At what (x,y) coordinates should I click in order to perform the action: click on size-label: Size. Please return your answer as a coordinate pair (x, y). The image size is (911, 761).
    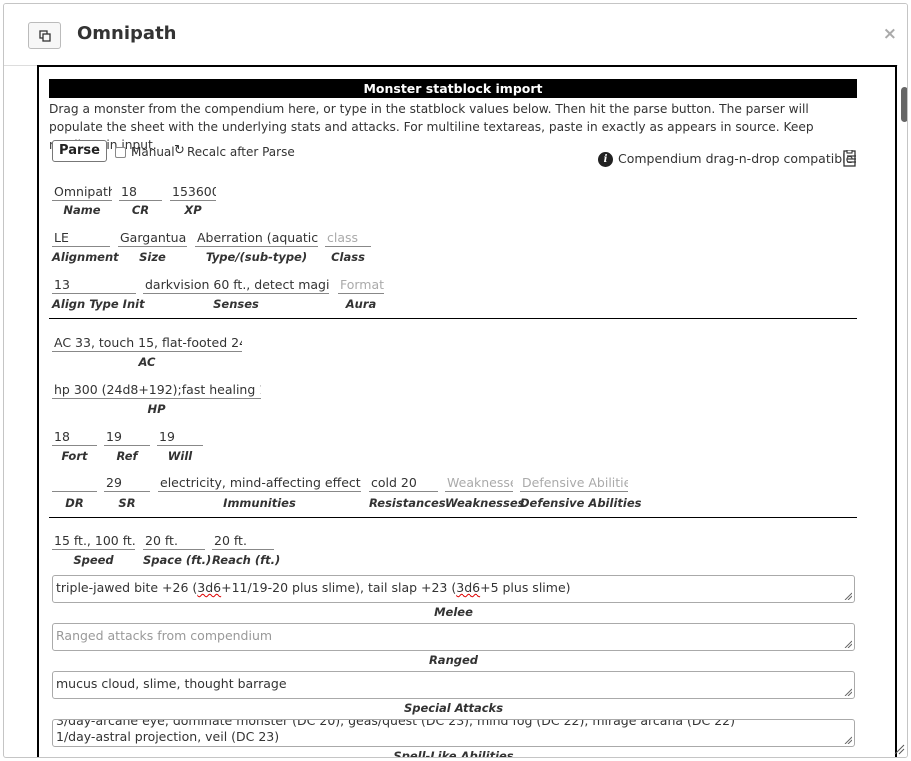
    Looking at the image, I should click on (152, 257).